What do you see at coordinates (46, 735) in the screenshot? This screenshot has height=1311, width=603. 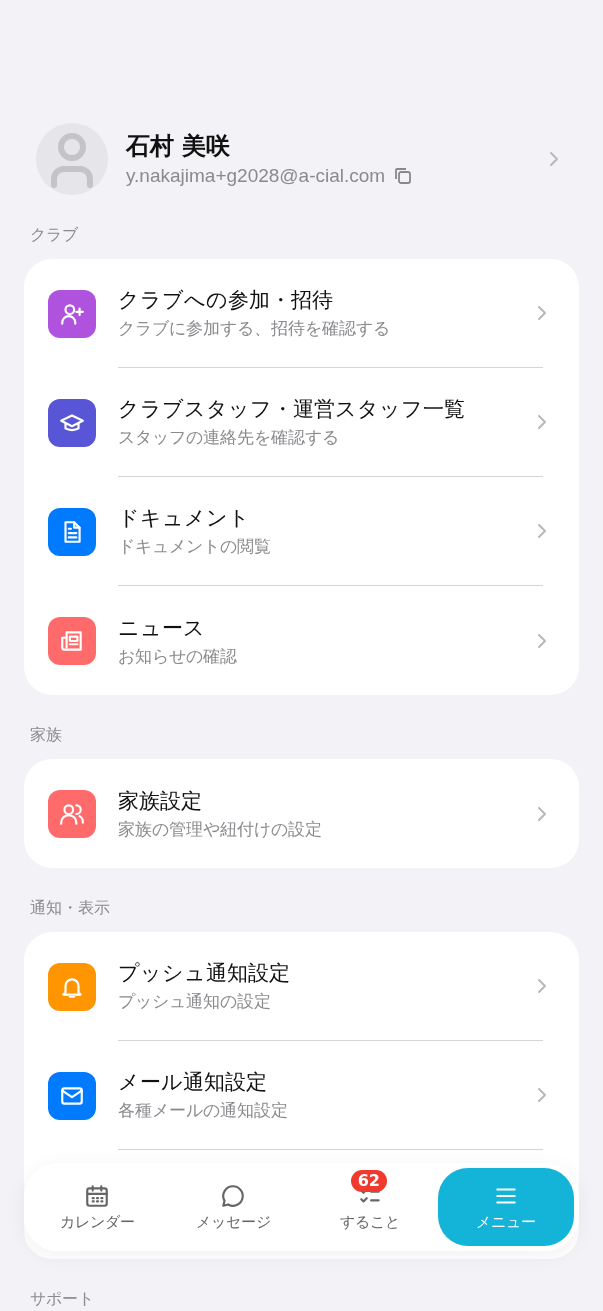 I see `section-heading: 家族` at bounding box center [46, 735].